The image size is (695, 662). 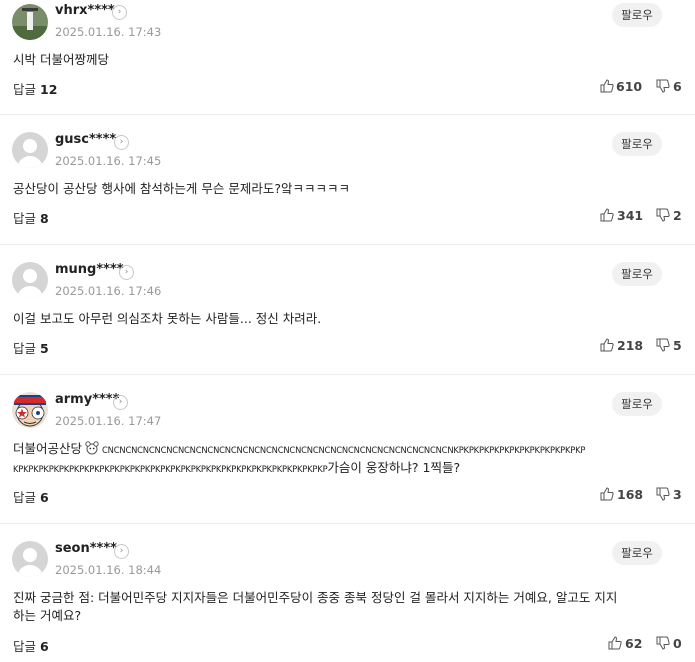 What do you see at coordinates (108, 291) in the screenshot?
I see `comment-date: 2025.01.16. 17:46` at bounding box center [108, 291].